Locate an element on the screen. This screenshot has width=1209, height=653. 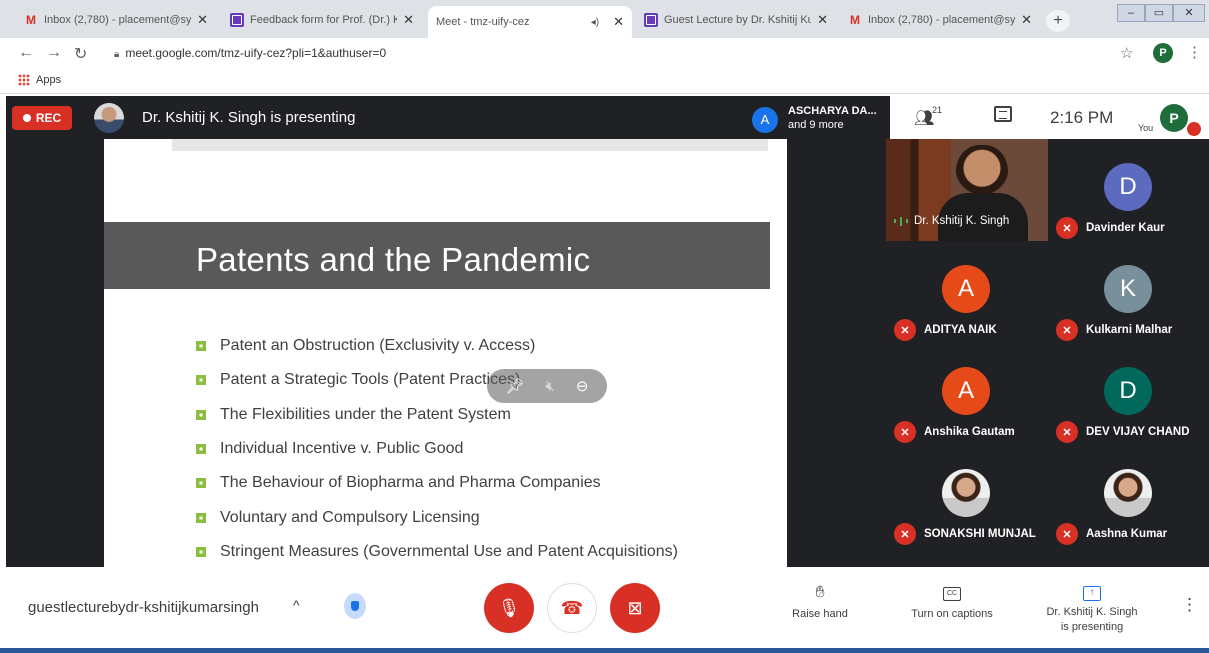
participant-tile: D ✕ Davinder Kaur is located at coordinates (1128, 190).